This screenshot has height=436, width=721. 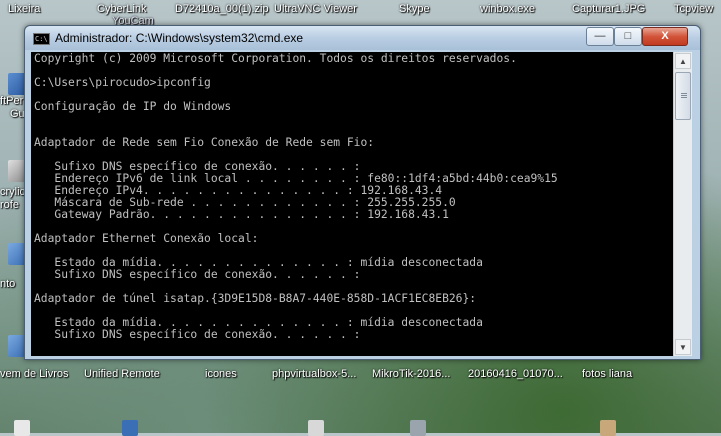 What do you see at coordinates (24, 9) in the screenshot?
I see `desktop-icon-lixeira: Lixeira` at bounding box center [24, 9].